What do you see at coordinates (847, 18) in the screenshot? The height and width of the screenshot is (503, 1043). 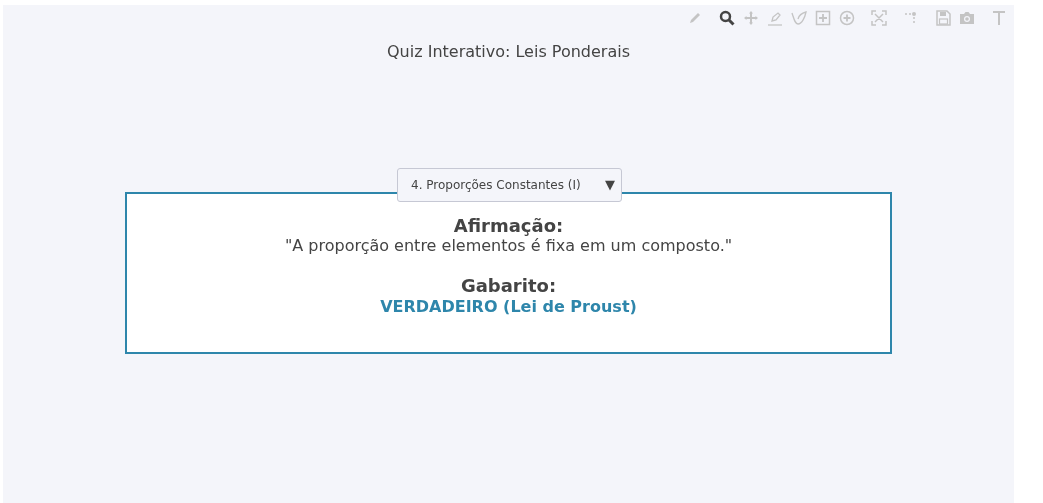 I see `circle-plus-icon` at bounding box center [847, 18].